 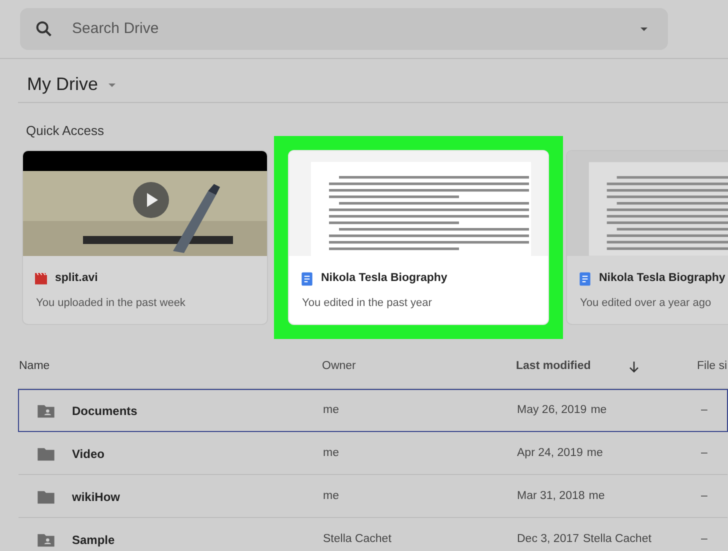 I want to click on file-card: split.avi You uploaded in the past week, so click(x=145, y=237).